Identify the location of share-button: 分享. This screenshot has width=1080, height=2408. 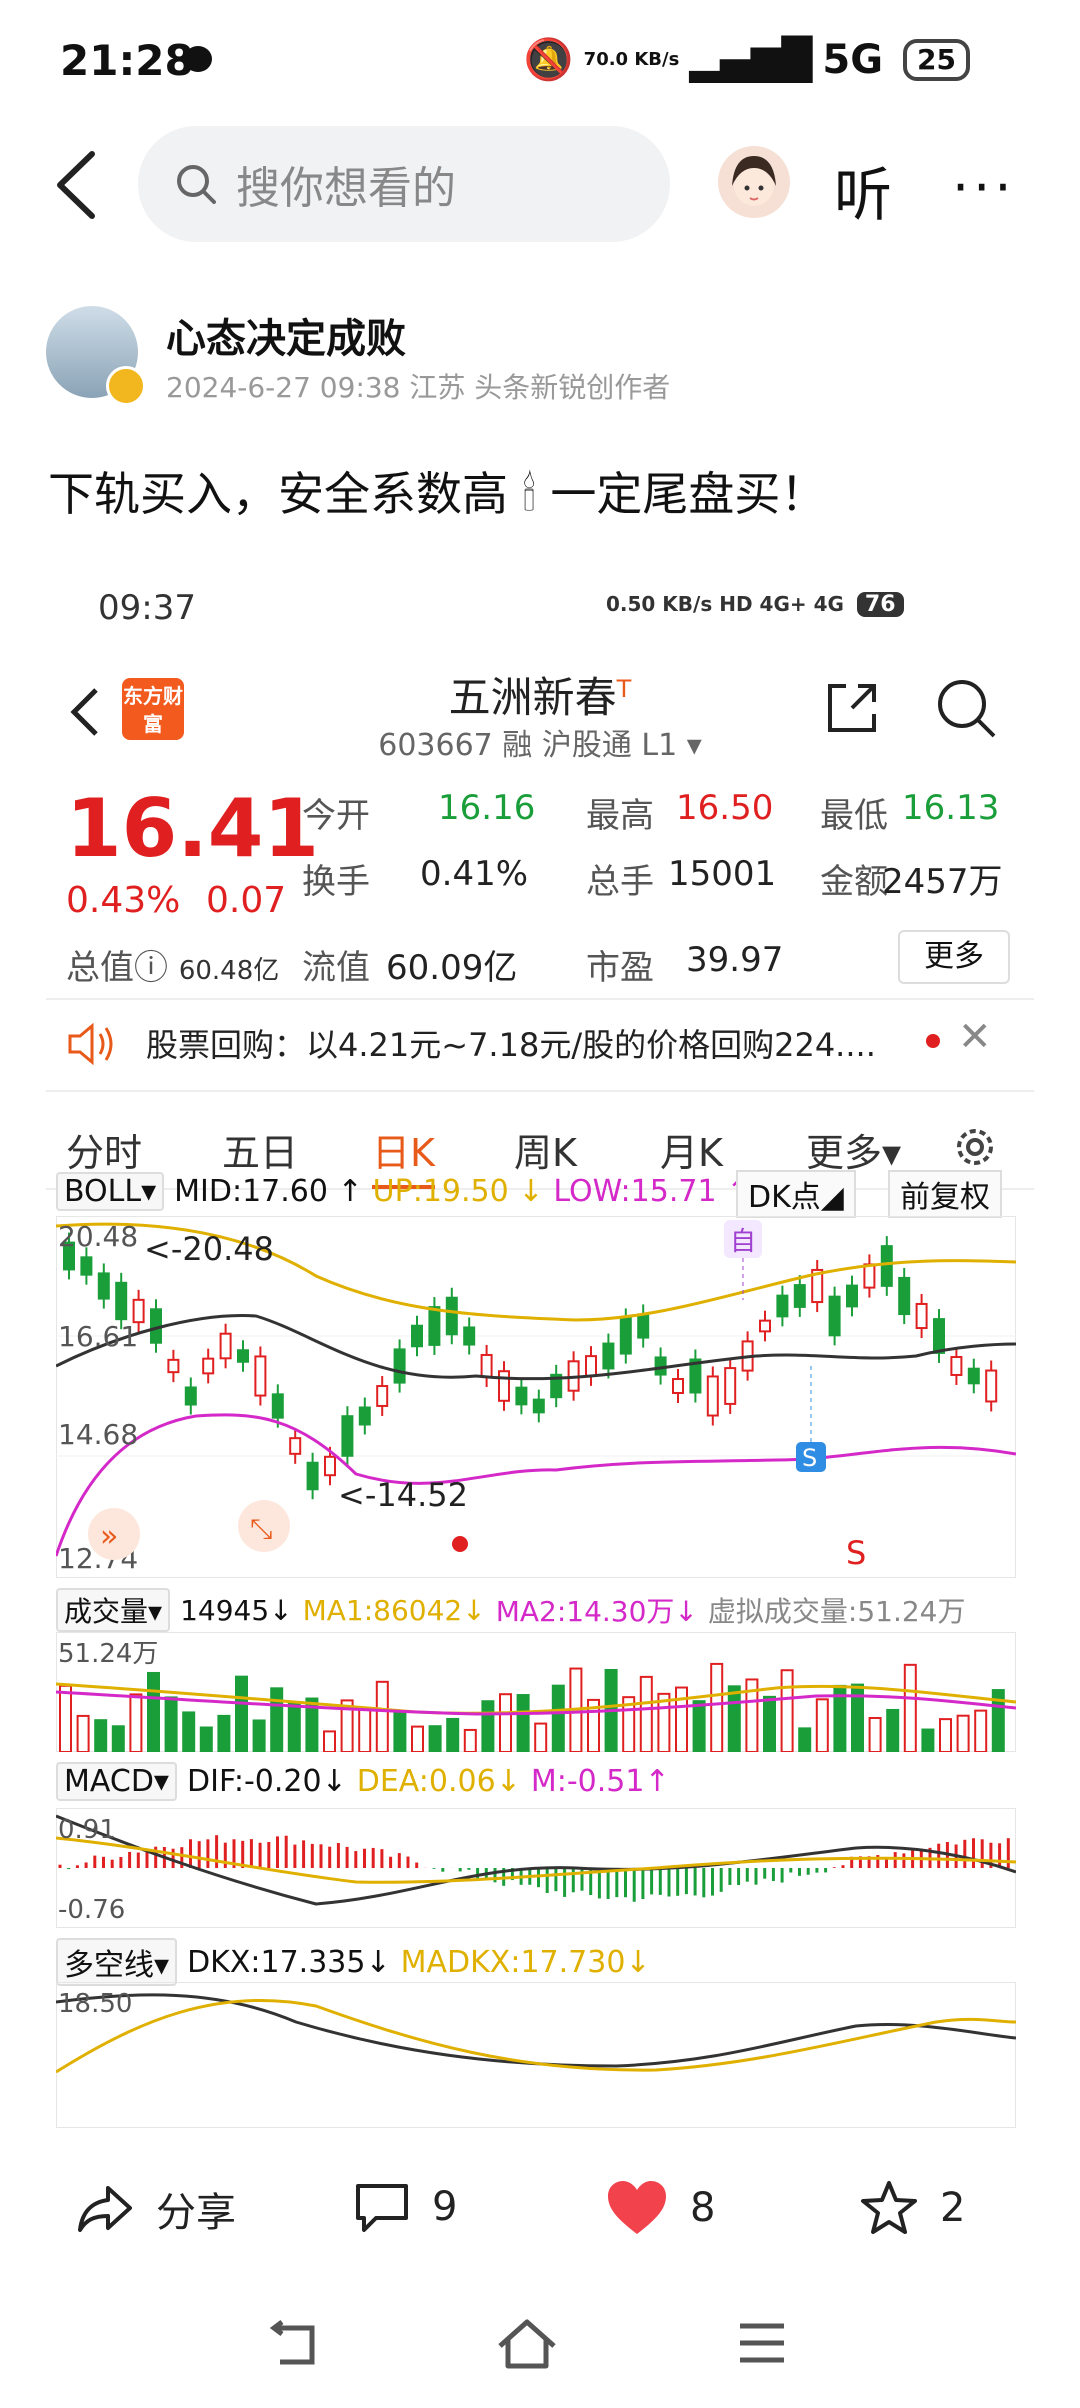
(156, 2209).